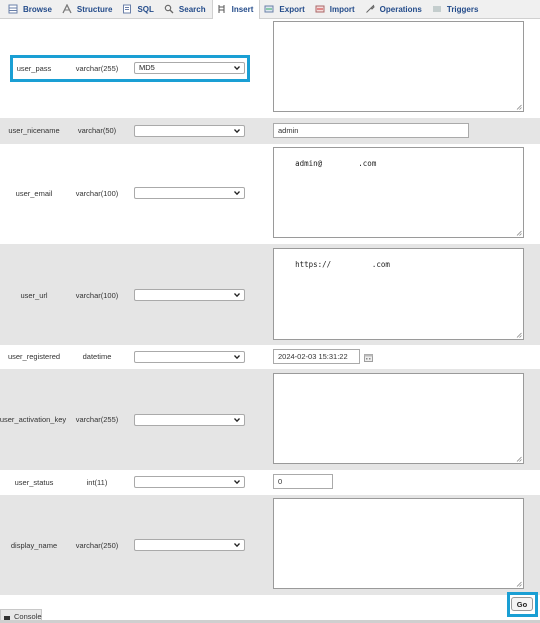  What do you see at coordinates (522, 604) in the screenshot?
I see `highlight-go-button` at bounding box center [522, 604].